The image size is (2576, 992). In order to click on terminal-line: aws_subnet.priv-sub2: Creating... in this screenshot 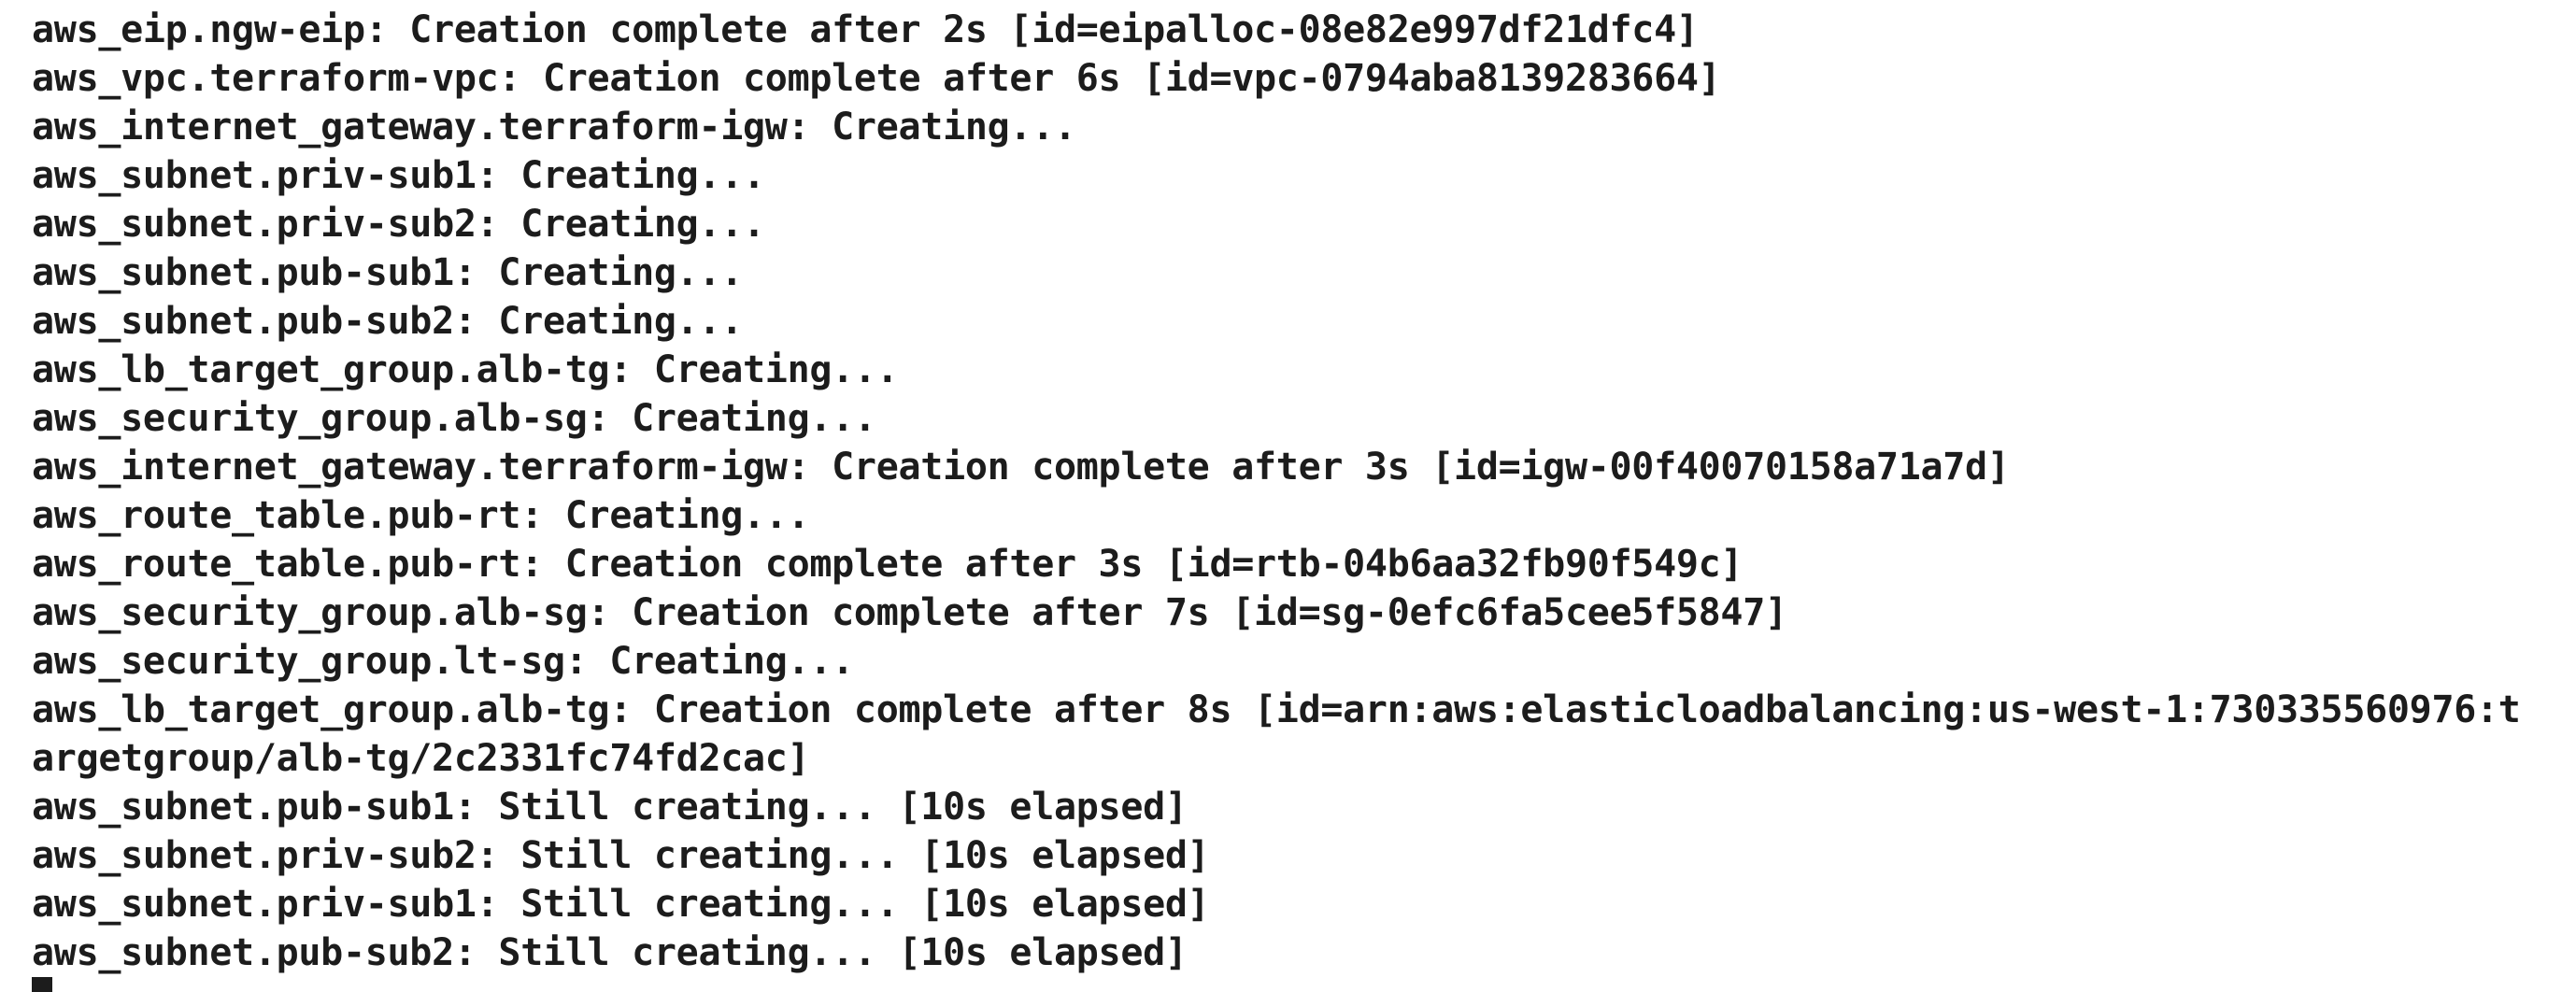, I will do `click(399, 224)`.